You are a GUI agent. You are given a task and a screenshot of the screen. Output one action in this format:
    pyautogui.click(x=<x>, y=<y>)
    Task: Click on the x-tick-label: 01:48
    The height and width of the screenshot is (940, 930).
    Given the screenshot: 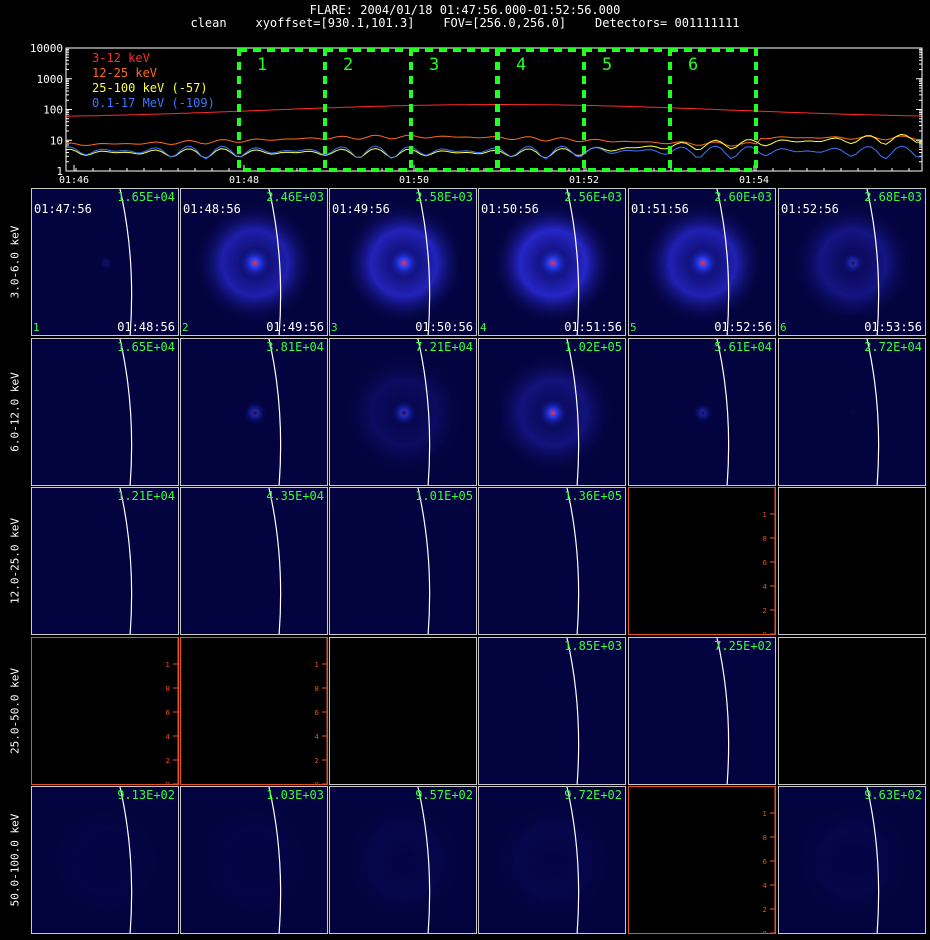 What is the action you would take?
    pyautogui.click(x=244, y=180)
    